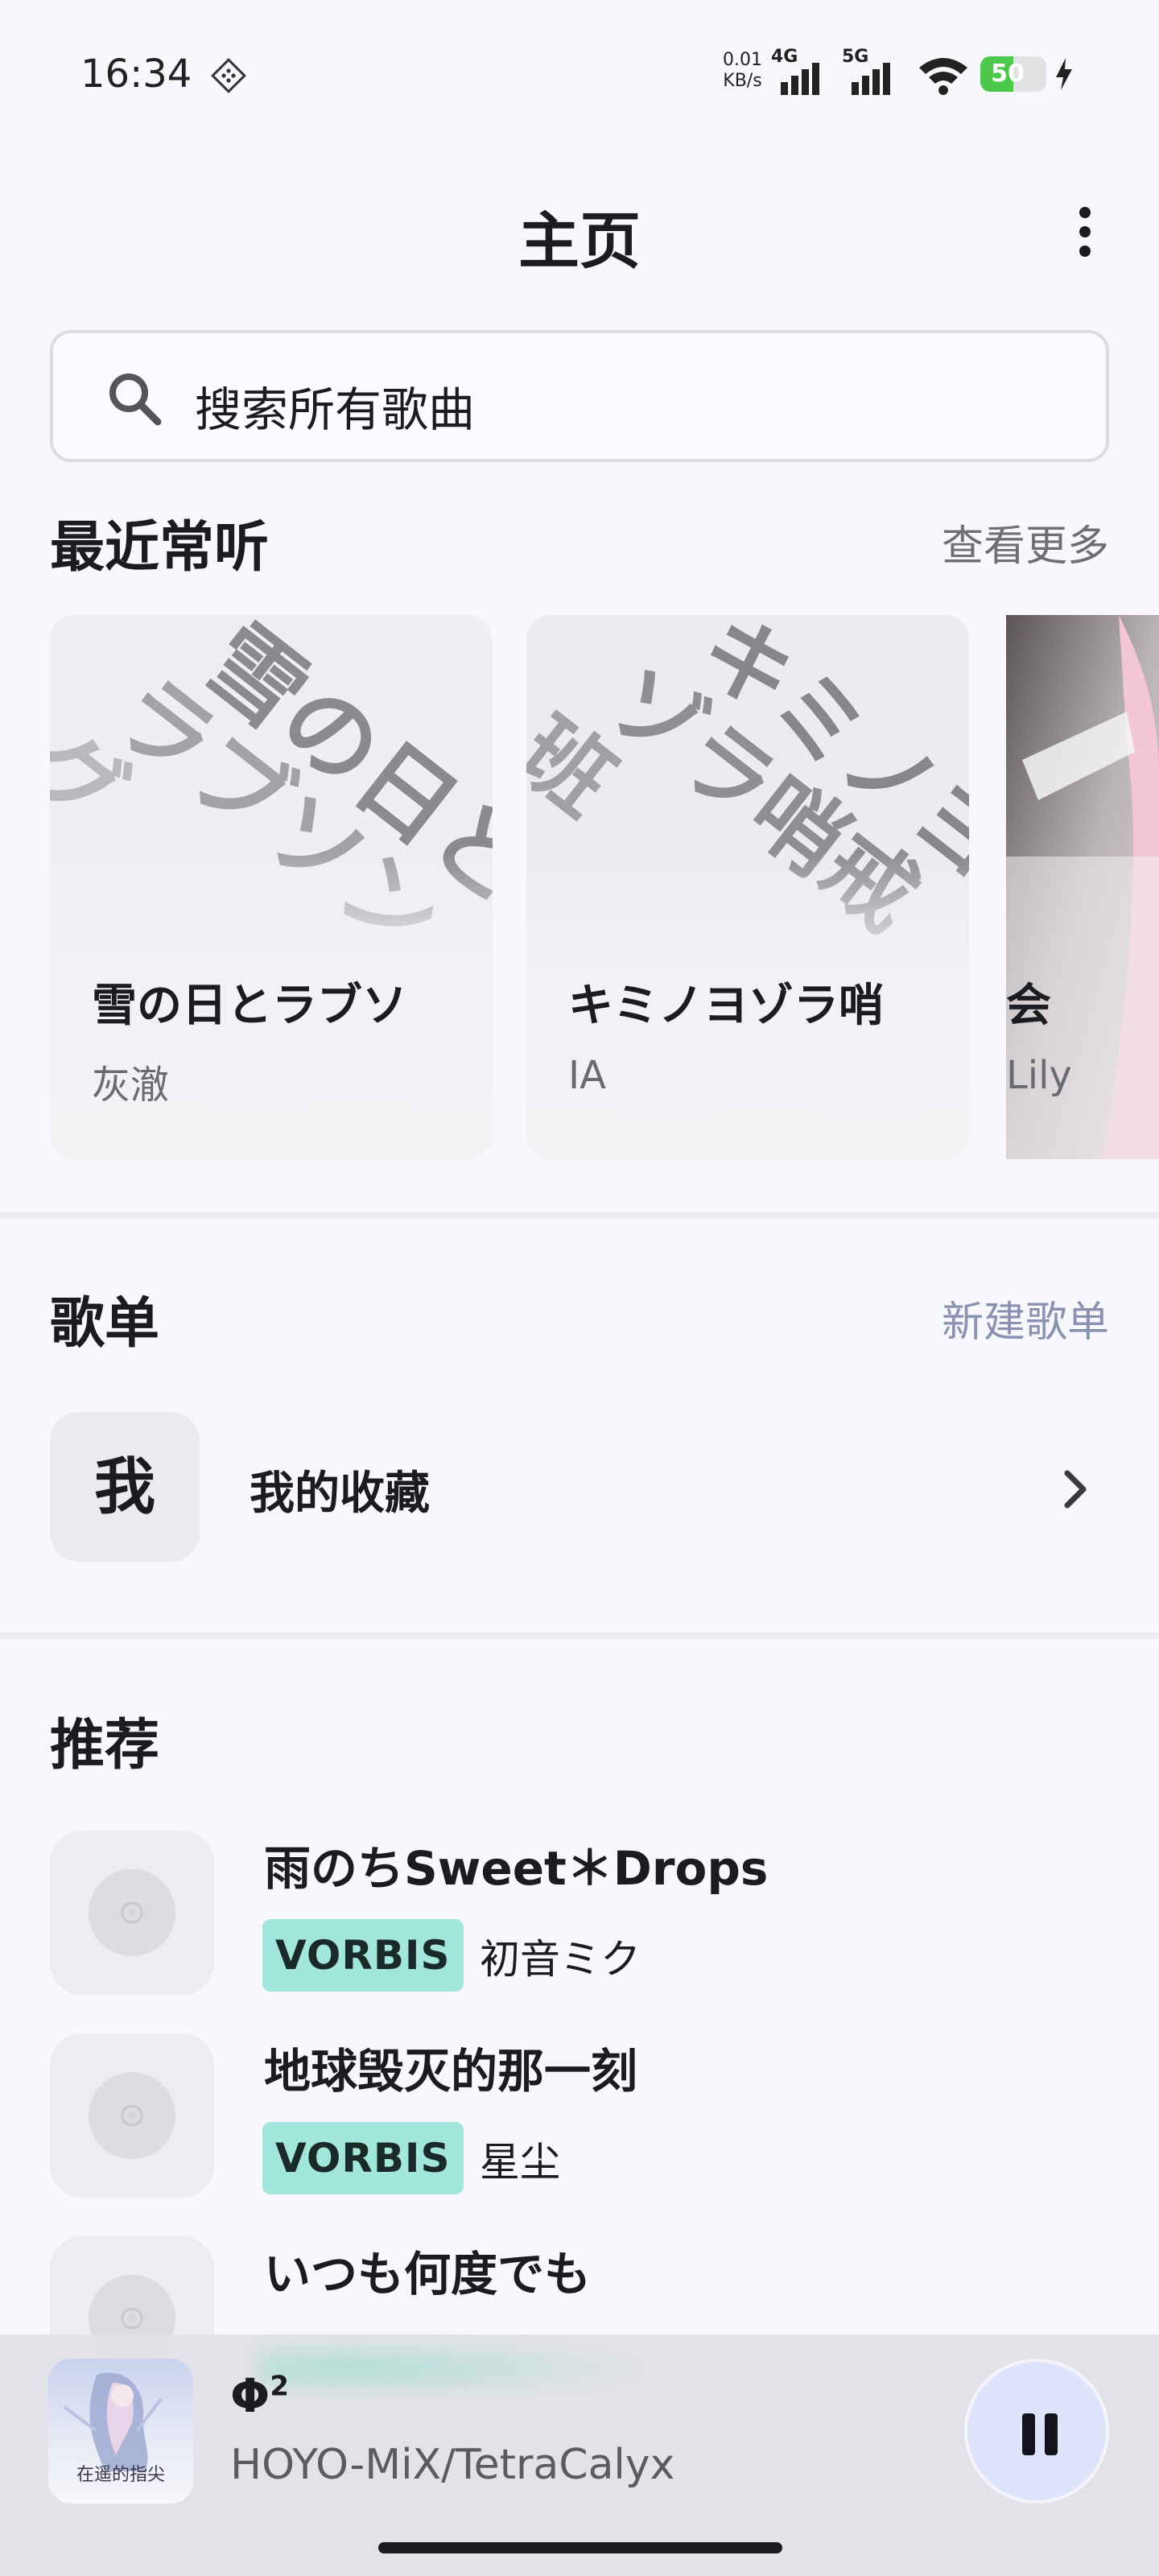 This screenshot has height=2576, width=1159. Describe the element at coordinates (135, 400) in the screenshot. I see `search-icon` at that location.